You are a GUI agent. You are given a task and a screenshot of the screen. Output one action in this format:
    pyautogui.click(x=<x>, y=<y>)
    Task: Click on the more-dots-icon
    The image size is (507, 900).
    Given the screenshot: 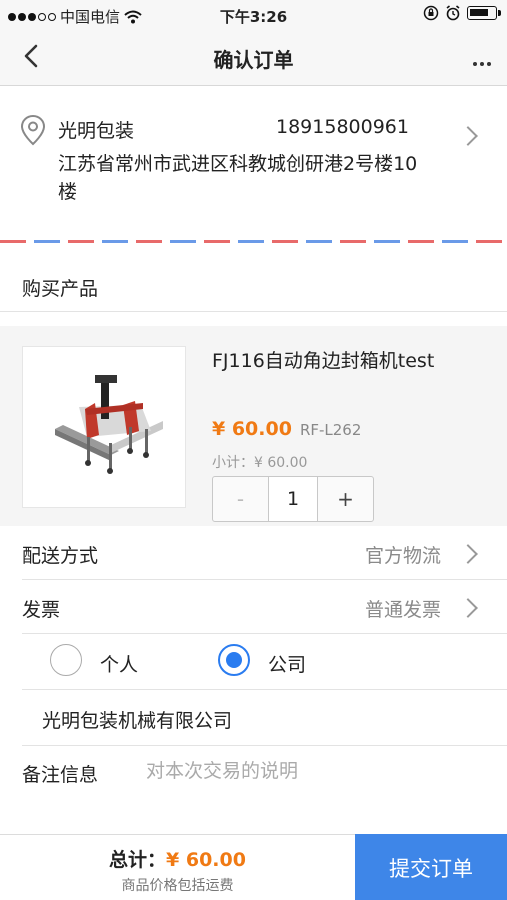 What is the action you would take?
    pyautogui.click(x=475, y=64)
    